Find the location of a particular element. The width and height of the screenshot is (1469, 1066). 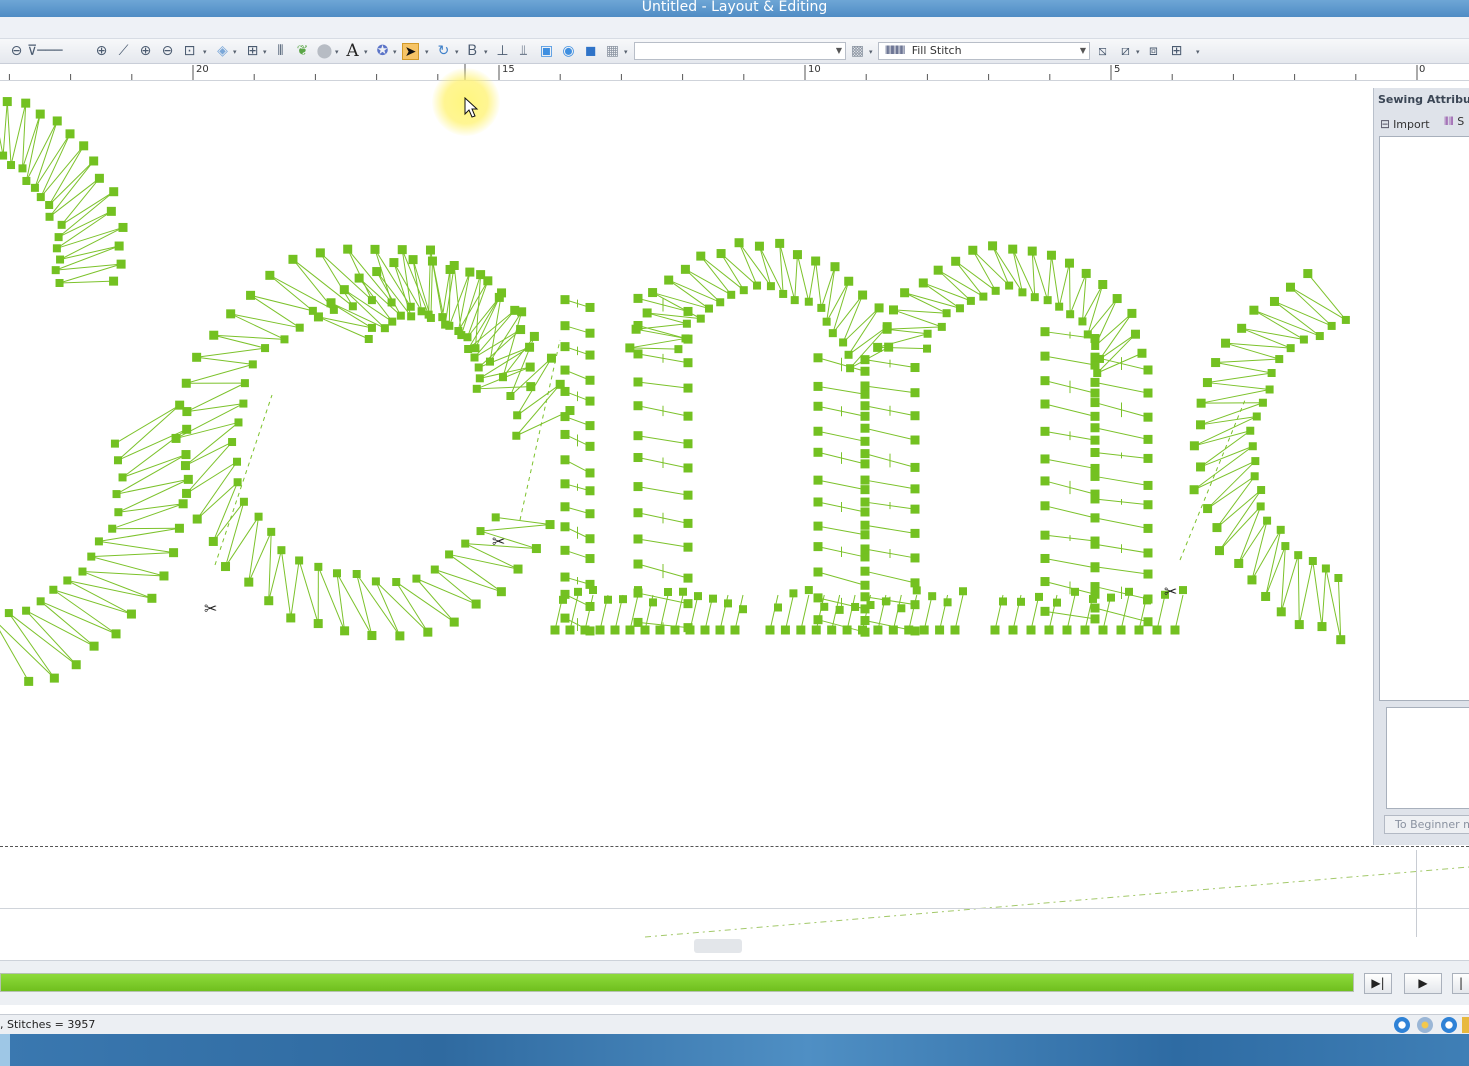

stitch-progress-slider is located at coordinates (677, 982).